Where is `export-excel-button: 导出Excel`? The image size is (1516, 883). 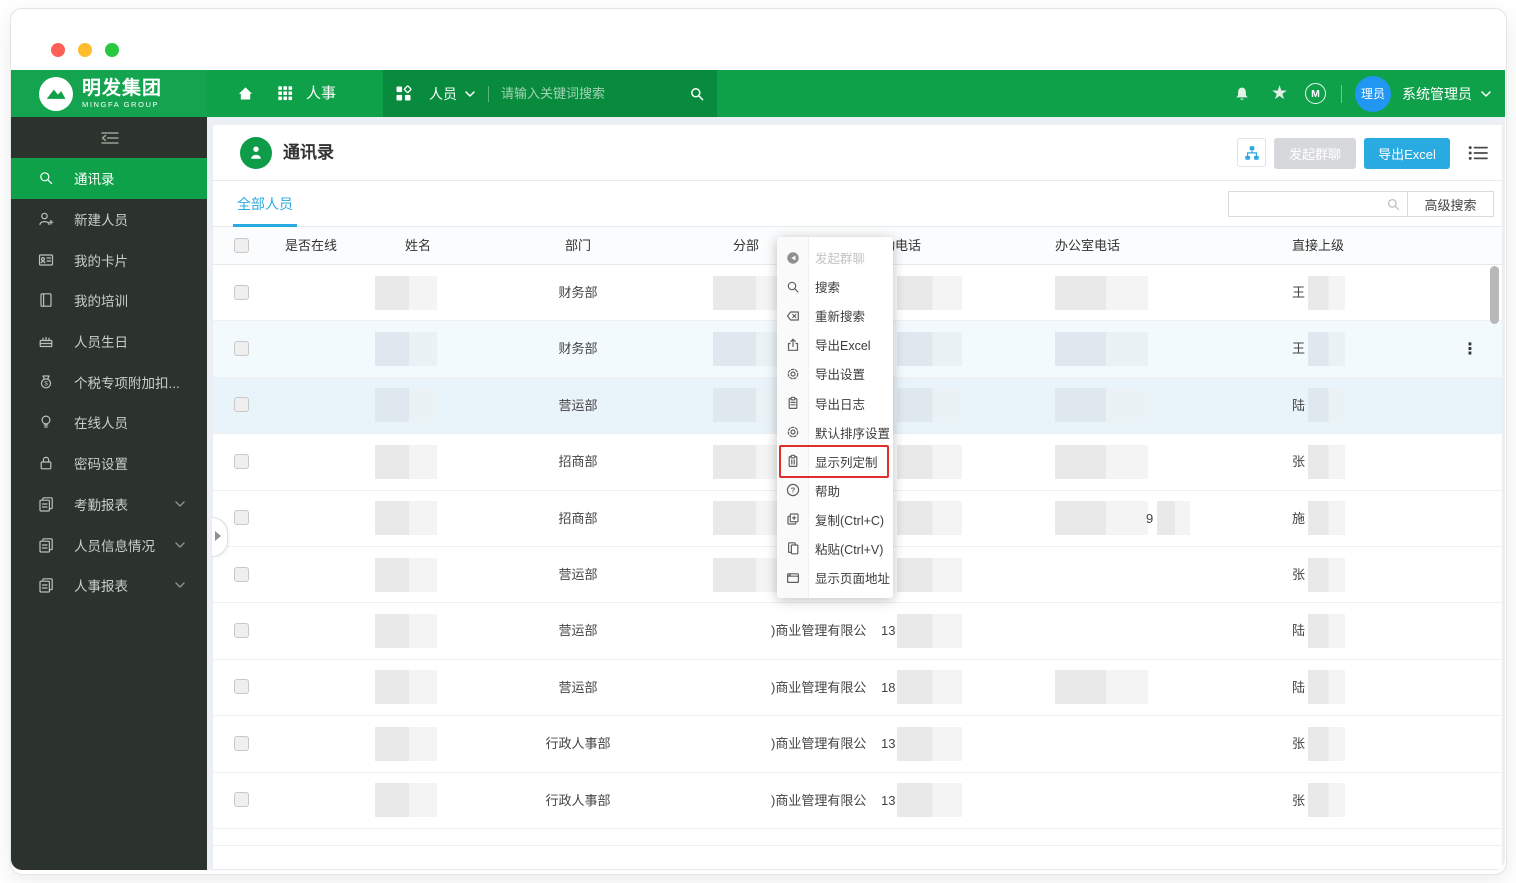
export-excel-button: 导出Excel is located at coordinates (1407, 153).